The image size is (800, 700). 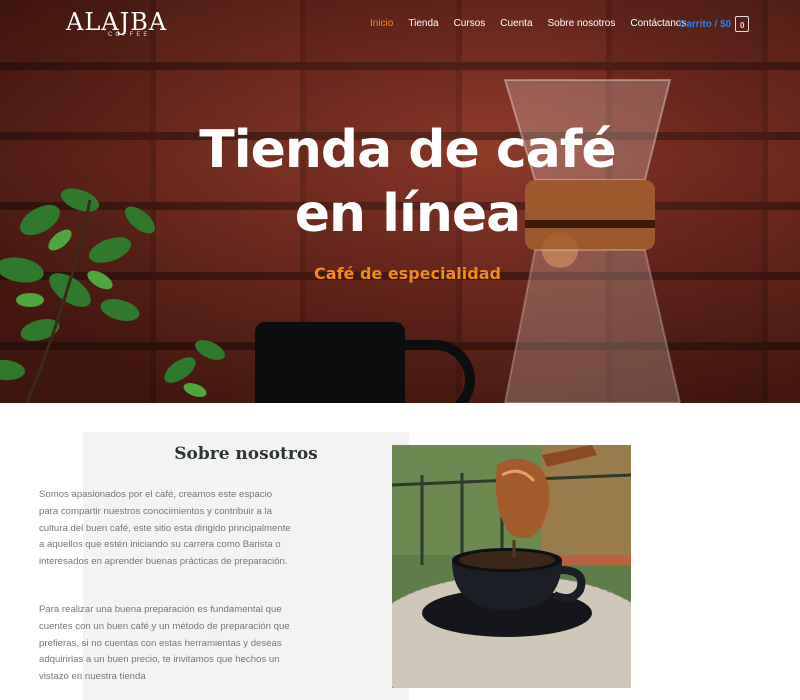 What do you see at coordinates (330, 362) in the screenshot?
I see `coffee-mug-illustration` at bounding box center [330, 362].